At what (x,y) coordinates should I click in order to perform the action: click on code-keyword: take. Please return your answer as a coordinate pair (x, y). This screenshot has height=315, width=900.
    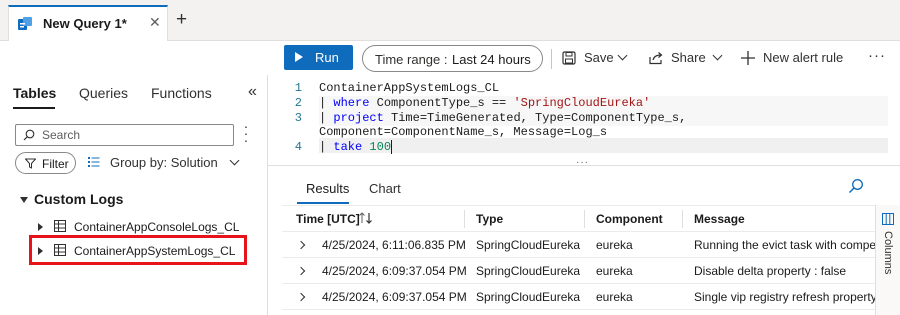
    Looking at the image, I should click on (348, 147).